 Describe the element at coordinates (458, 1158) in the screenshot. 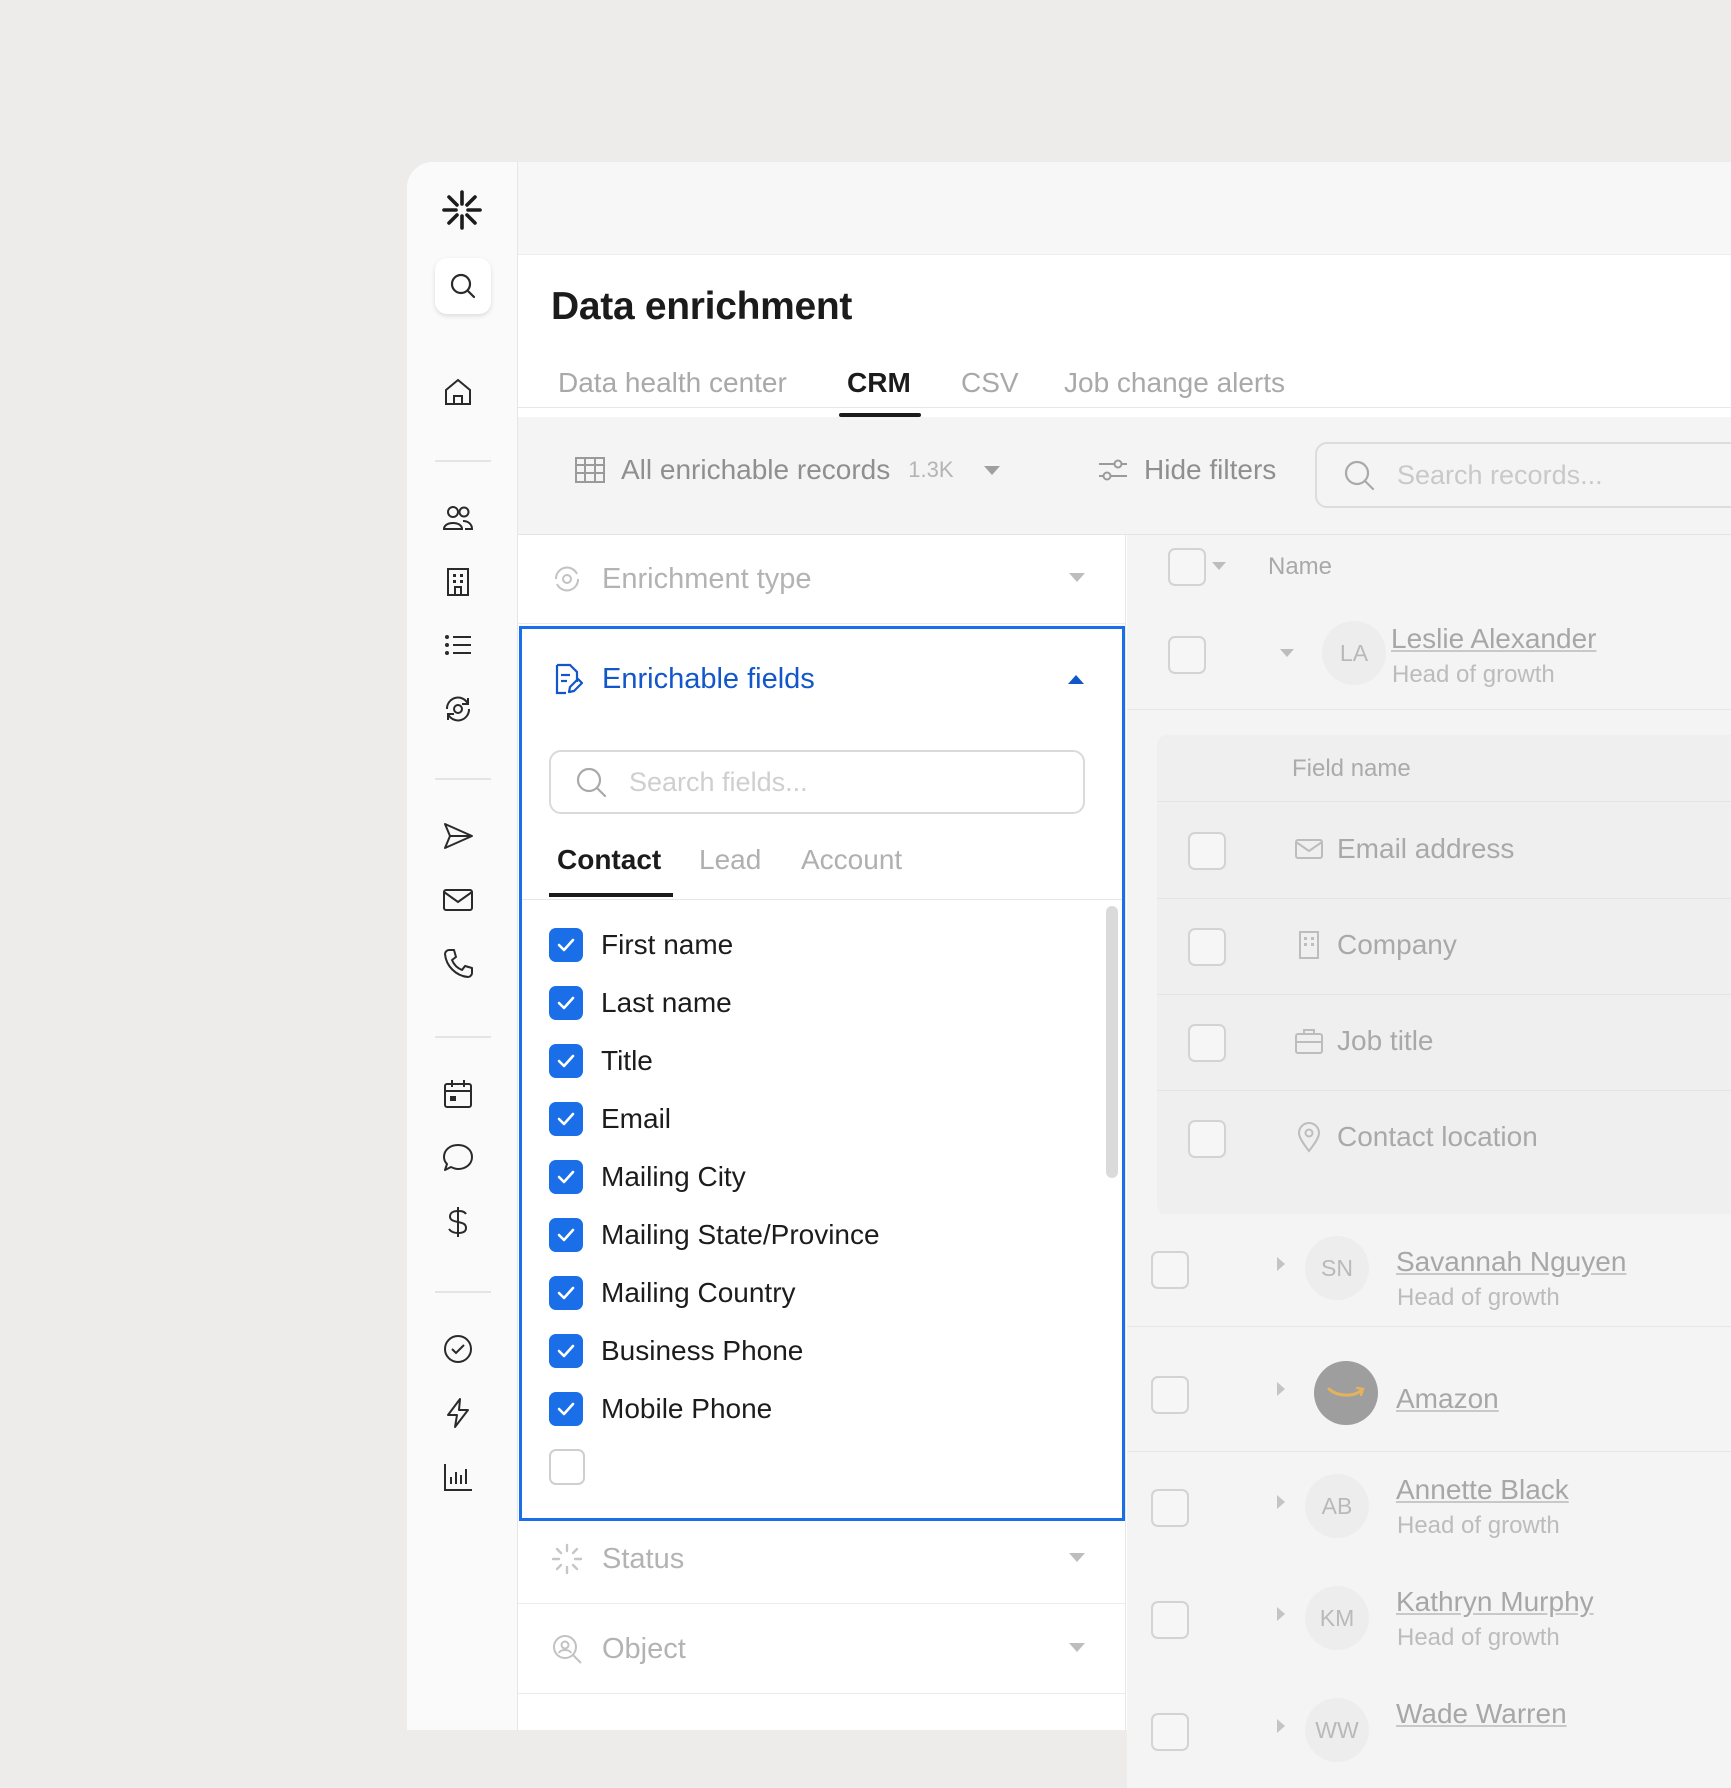

I see `chat-icon` at that location.